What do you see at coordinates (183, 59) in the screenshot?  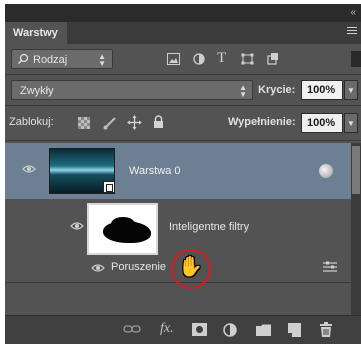 I see `filter-row: Rodzaj ▲ ▼ T` at bounding box center [183, 59].